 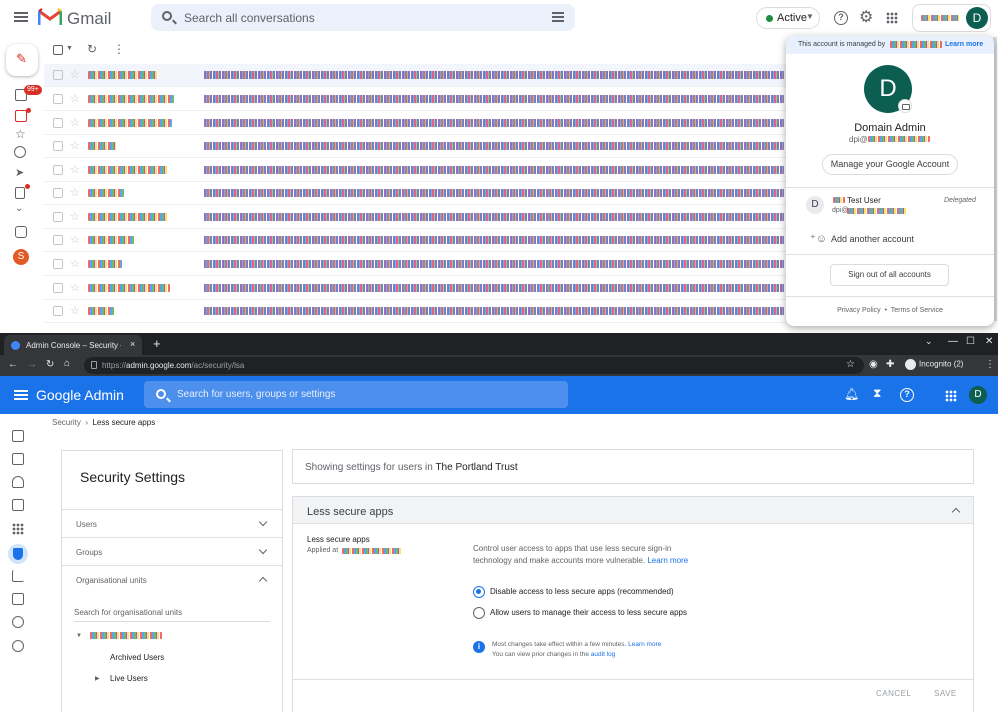 What do you see at coordinates (356, 394) in the screenshot?
I see `admin-search-bar: Search for users, groups or settings` at bounding box center [356, 394].